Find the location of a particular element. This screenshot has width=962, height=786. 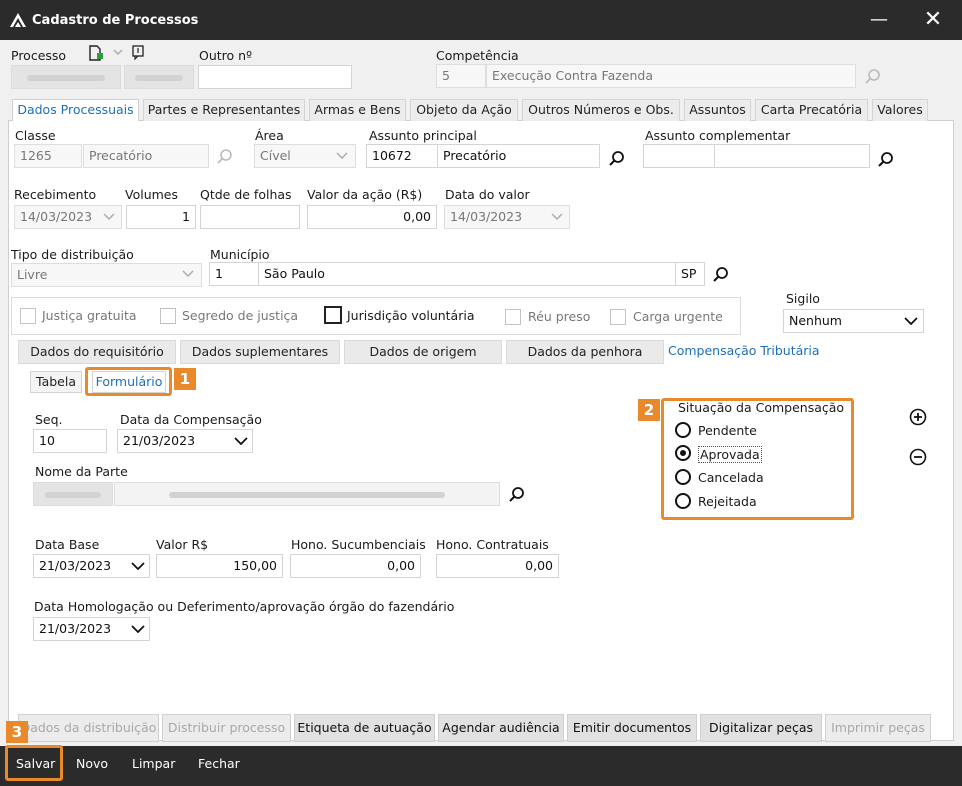

subtab-origem: Dados de origem is located at coordinates (423, 352).